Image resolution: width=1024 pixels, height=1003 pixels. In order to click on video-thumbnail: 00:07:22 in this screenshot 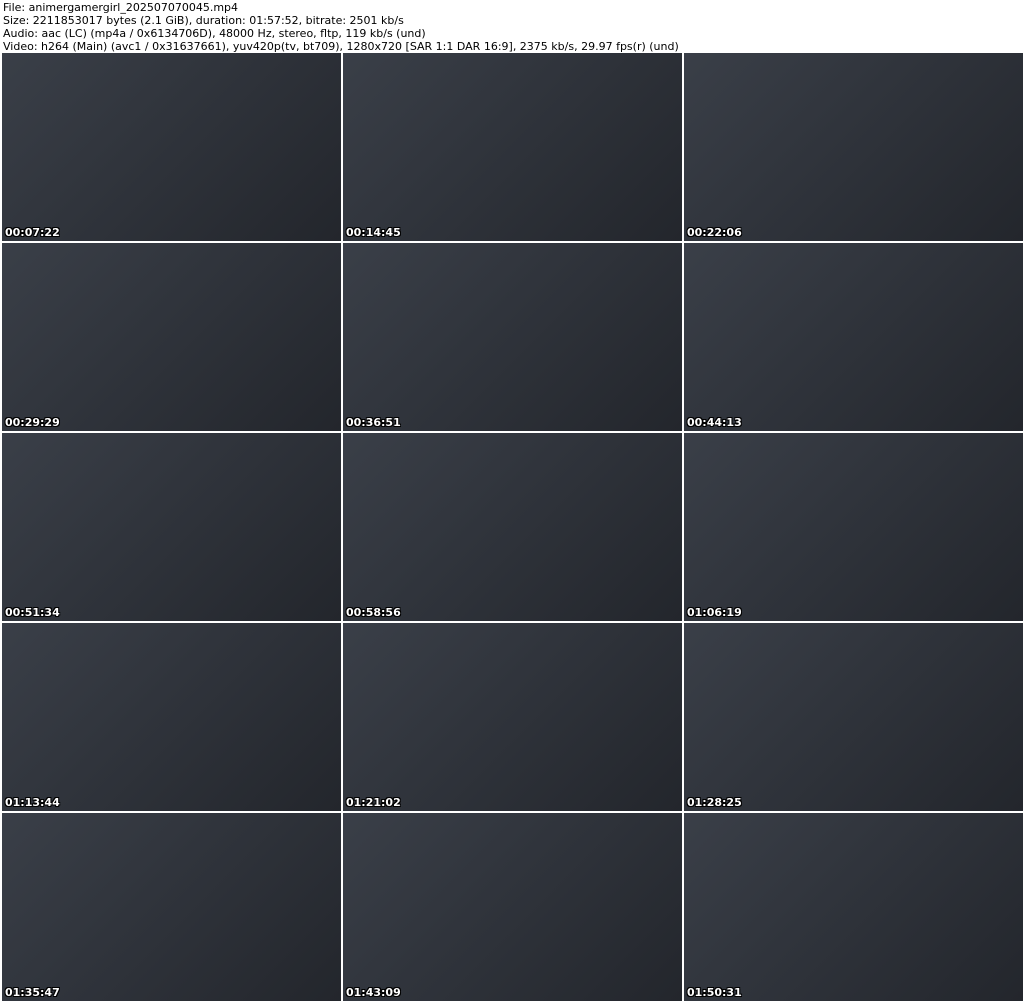, I will do `click(171, 147)`.